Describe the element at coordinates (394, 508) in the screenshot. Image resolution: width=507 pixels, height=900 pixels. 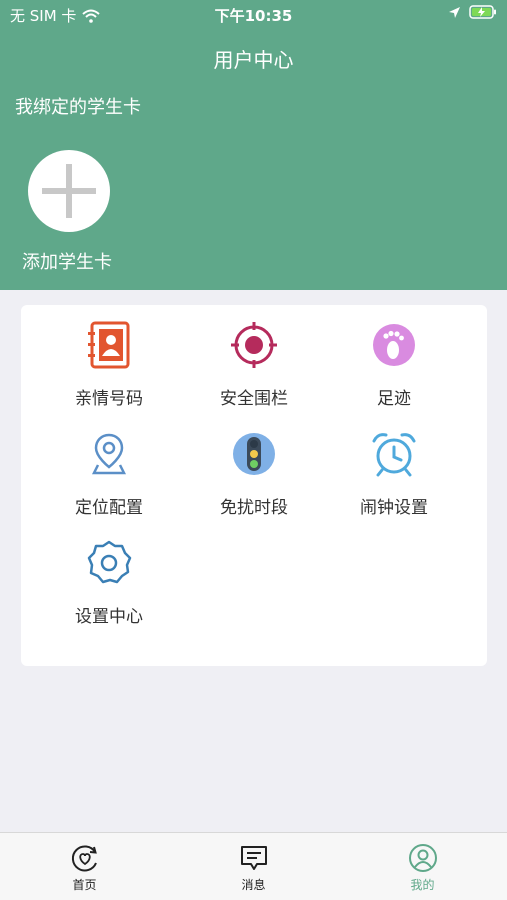
I see `menu-label: 闹钟设置` at that location.